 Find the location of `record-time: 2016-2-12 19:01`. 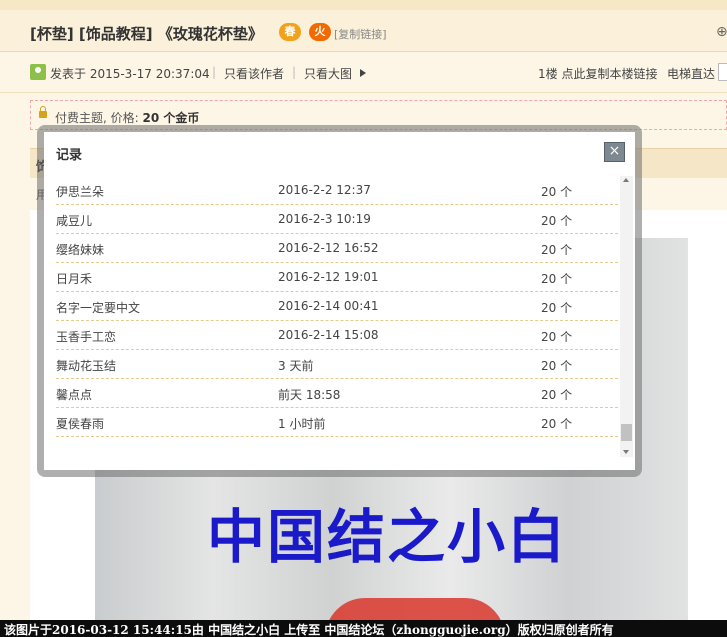

record-time: 2016-2-12 19:01 is located at coordinates (328, 277).